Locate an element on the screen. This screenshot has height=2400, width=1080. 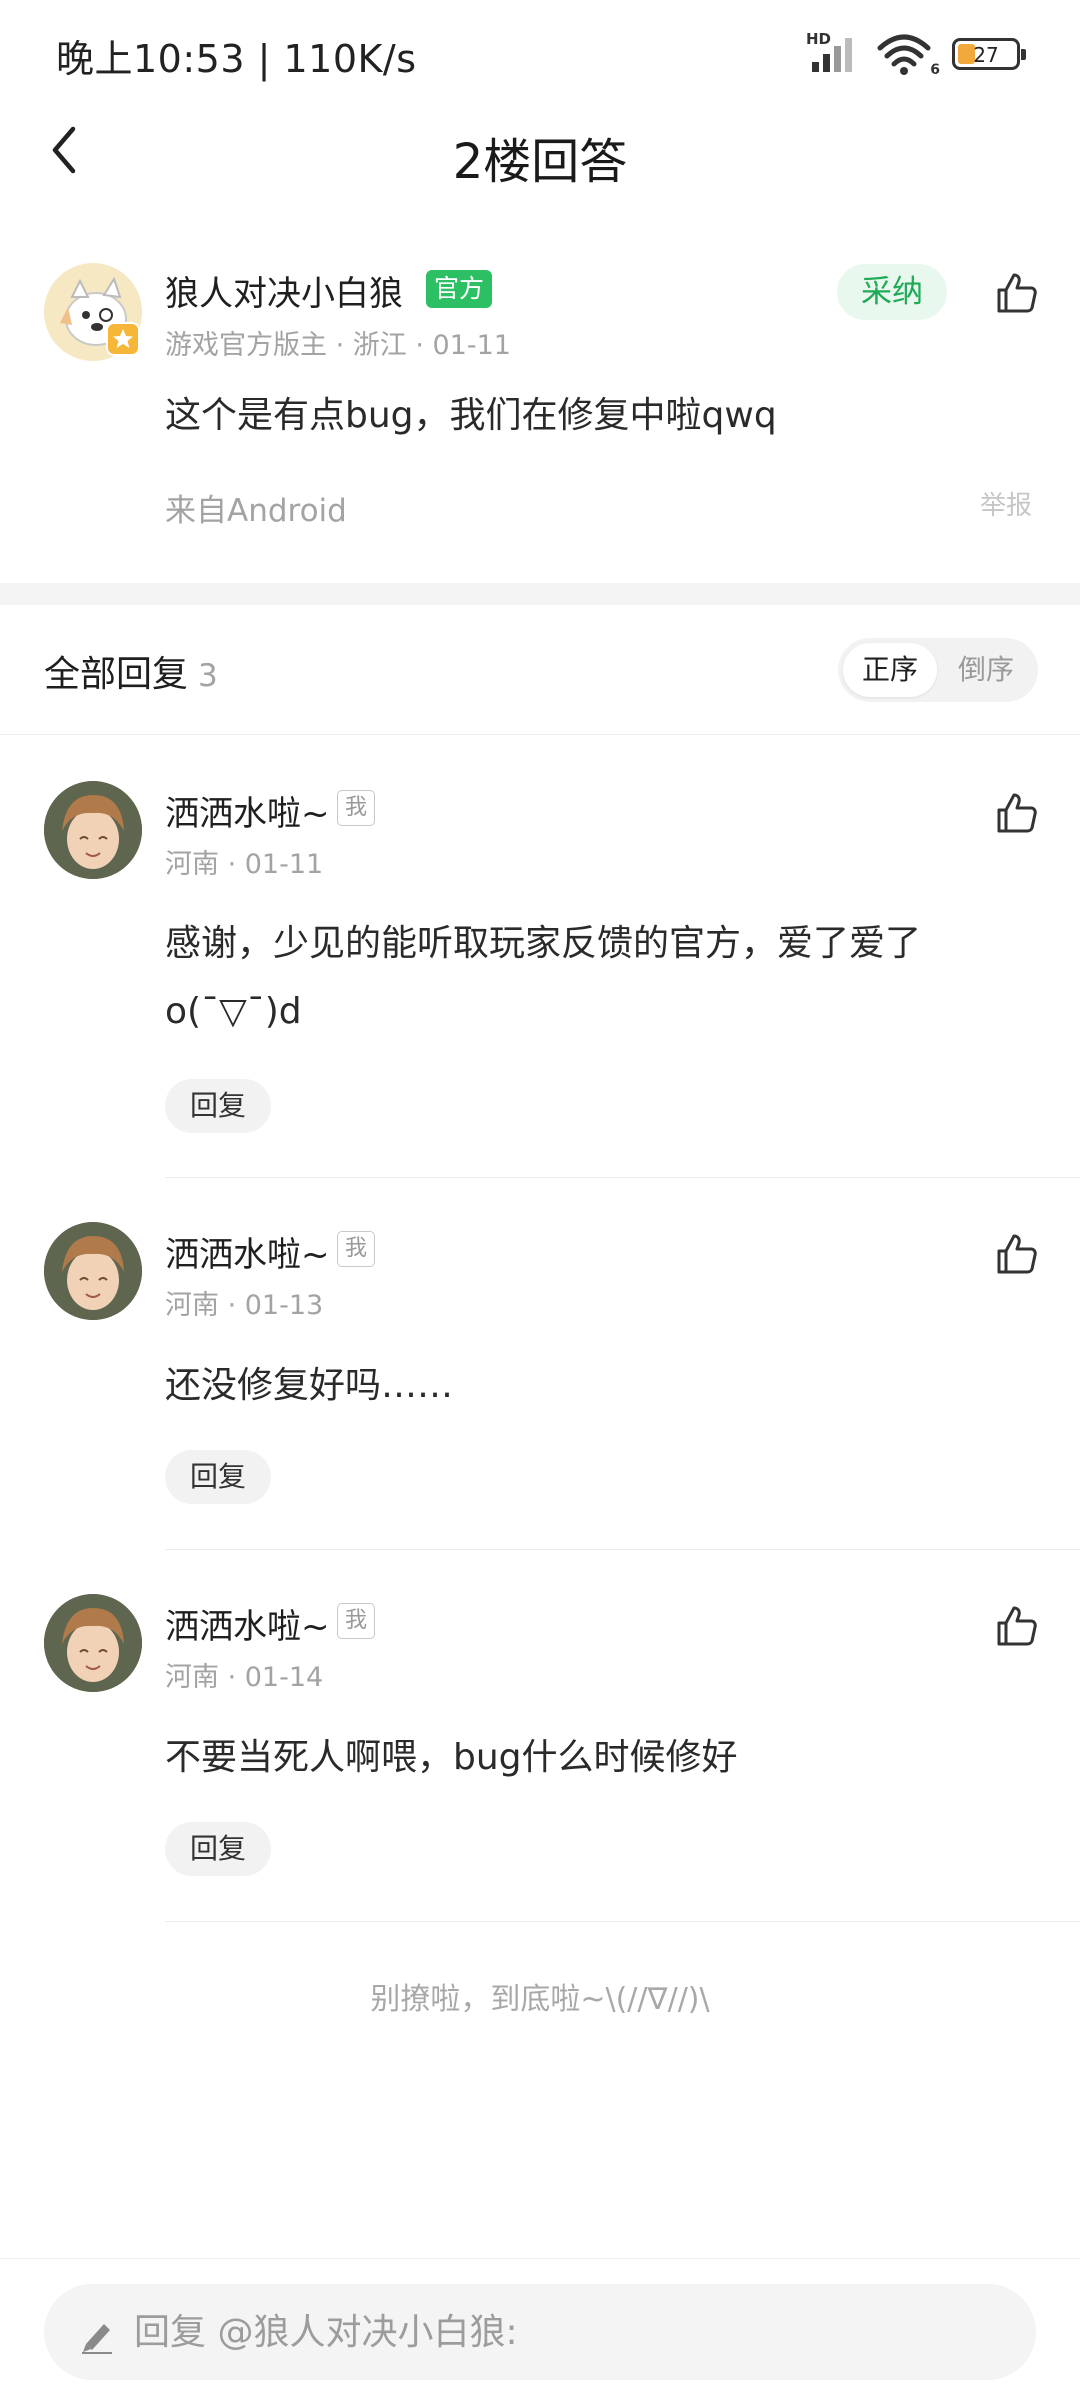
battery-icon: 27 is located at coordinates (989, 54).